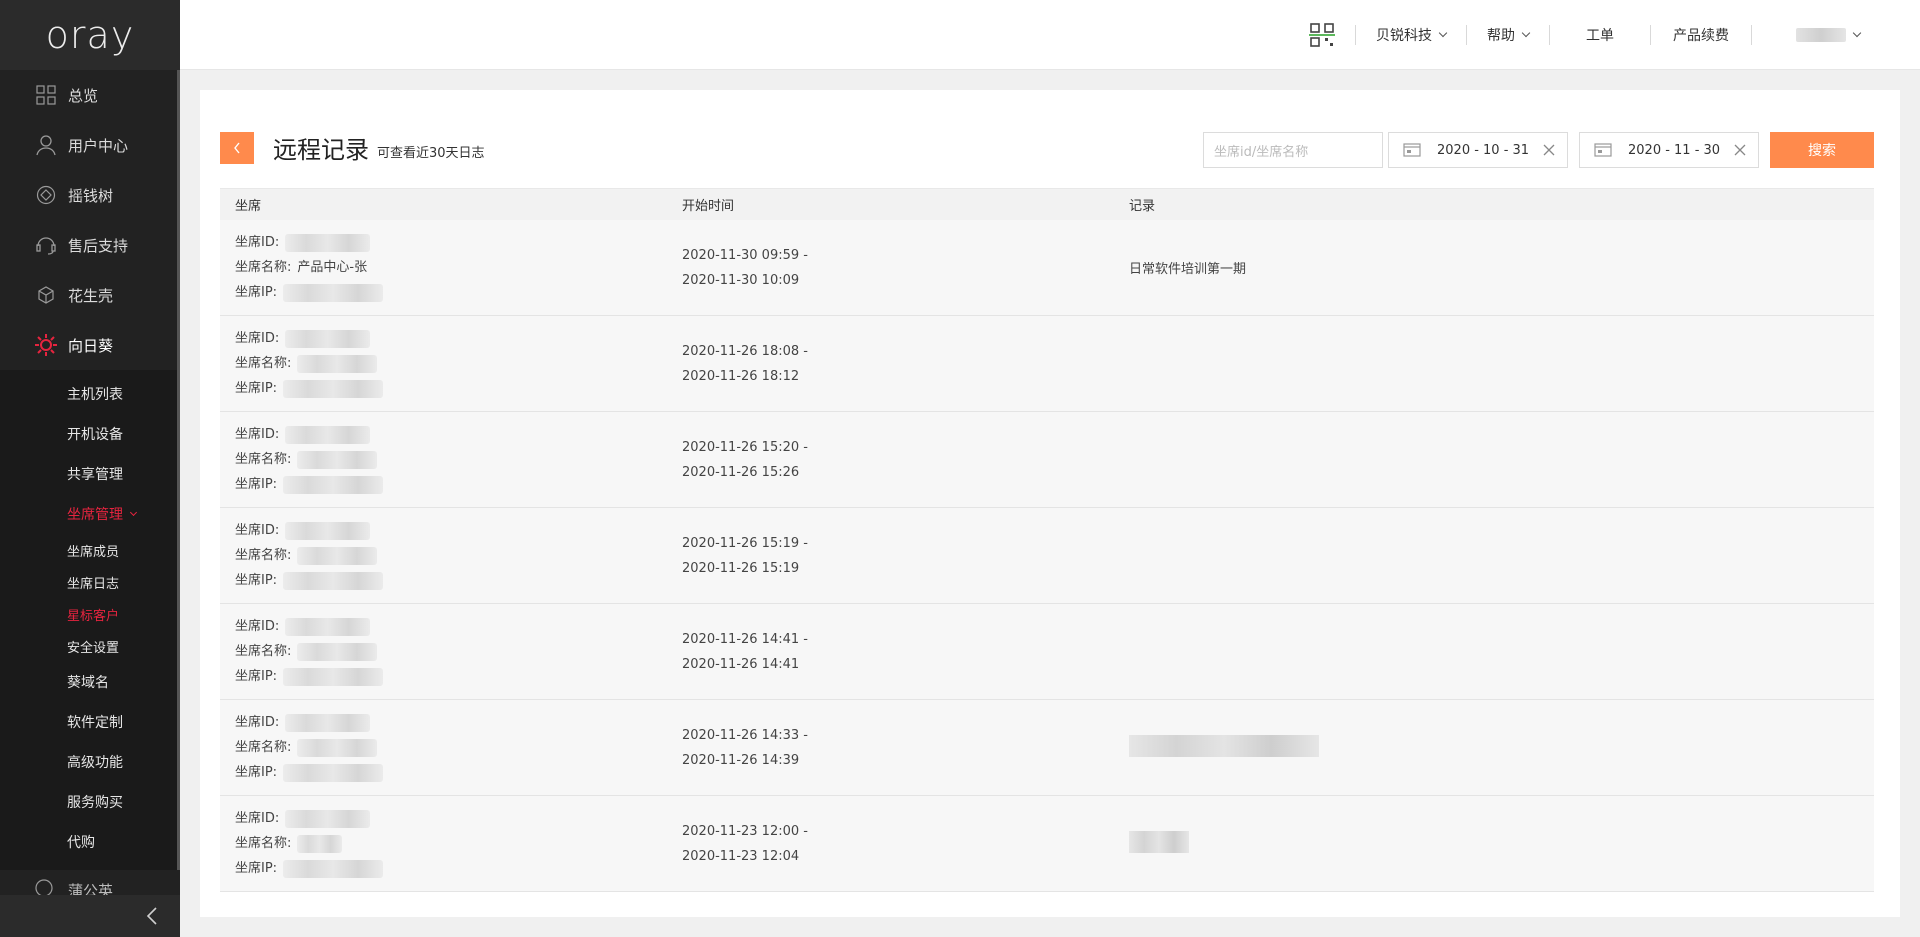  I want to click on renew-link: 产品续费, so click(1701, 35).